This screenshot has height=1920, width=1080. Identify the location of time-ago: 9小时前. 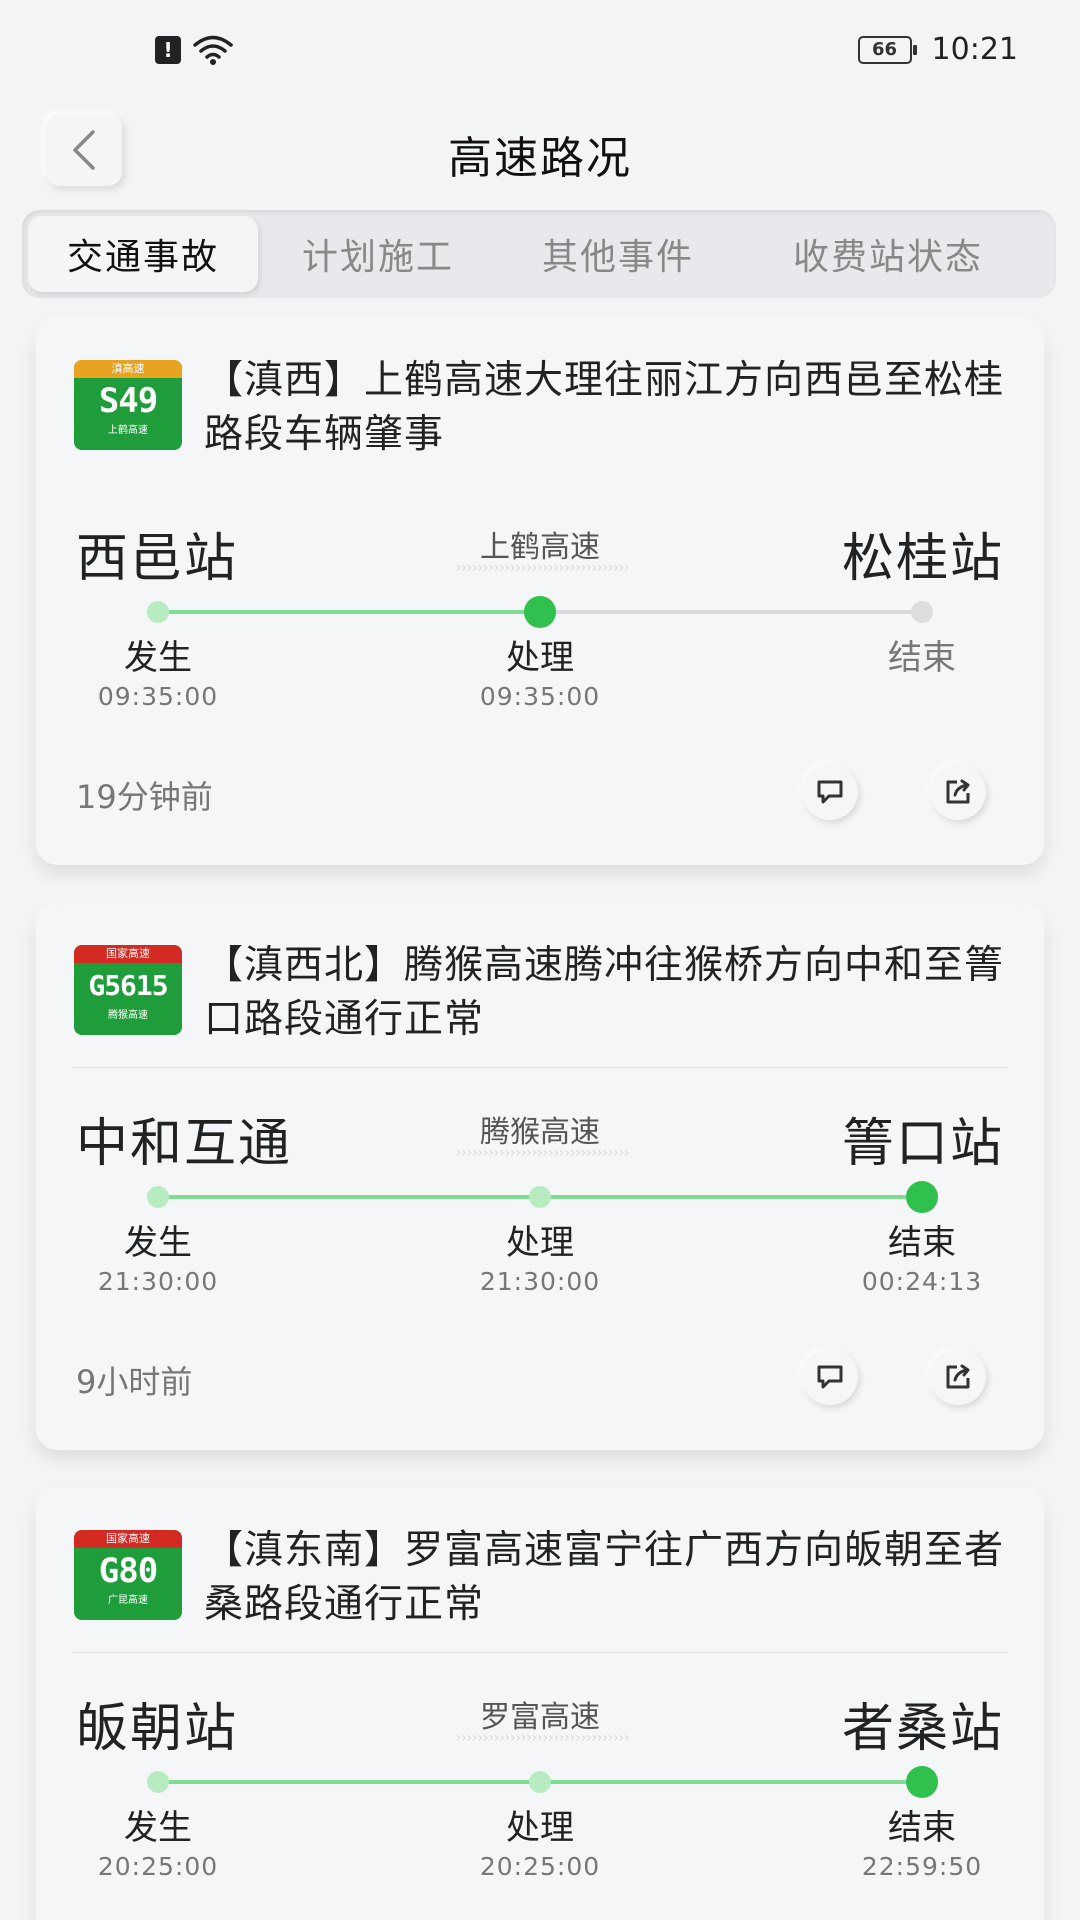
(134, 1382).